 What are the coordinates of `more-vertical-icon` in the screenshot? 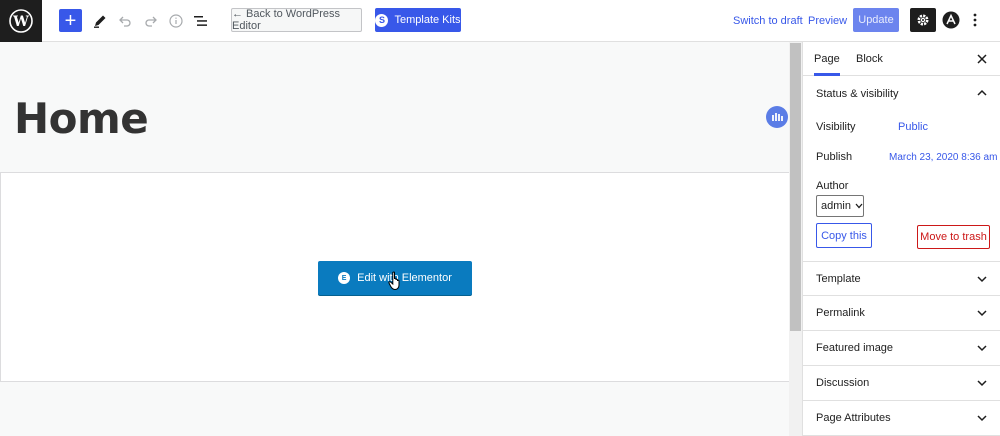 It's located at (975, 20).